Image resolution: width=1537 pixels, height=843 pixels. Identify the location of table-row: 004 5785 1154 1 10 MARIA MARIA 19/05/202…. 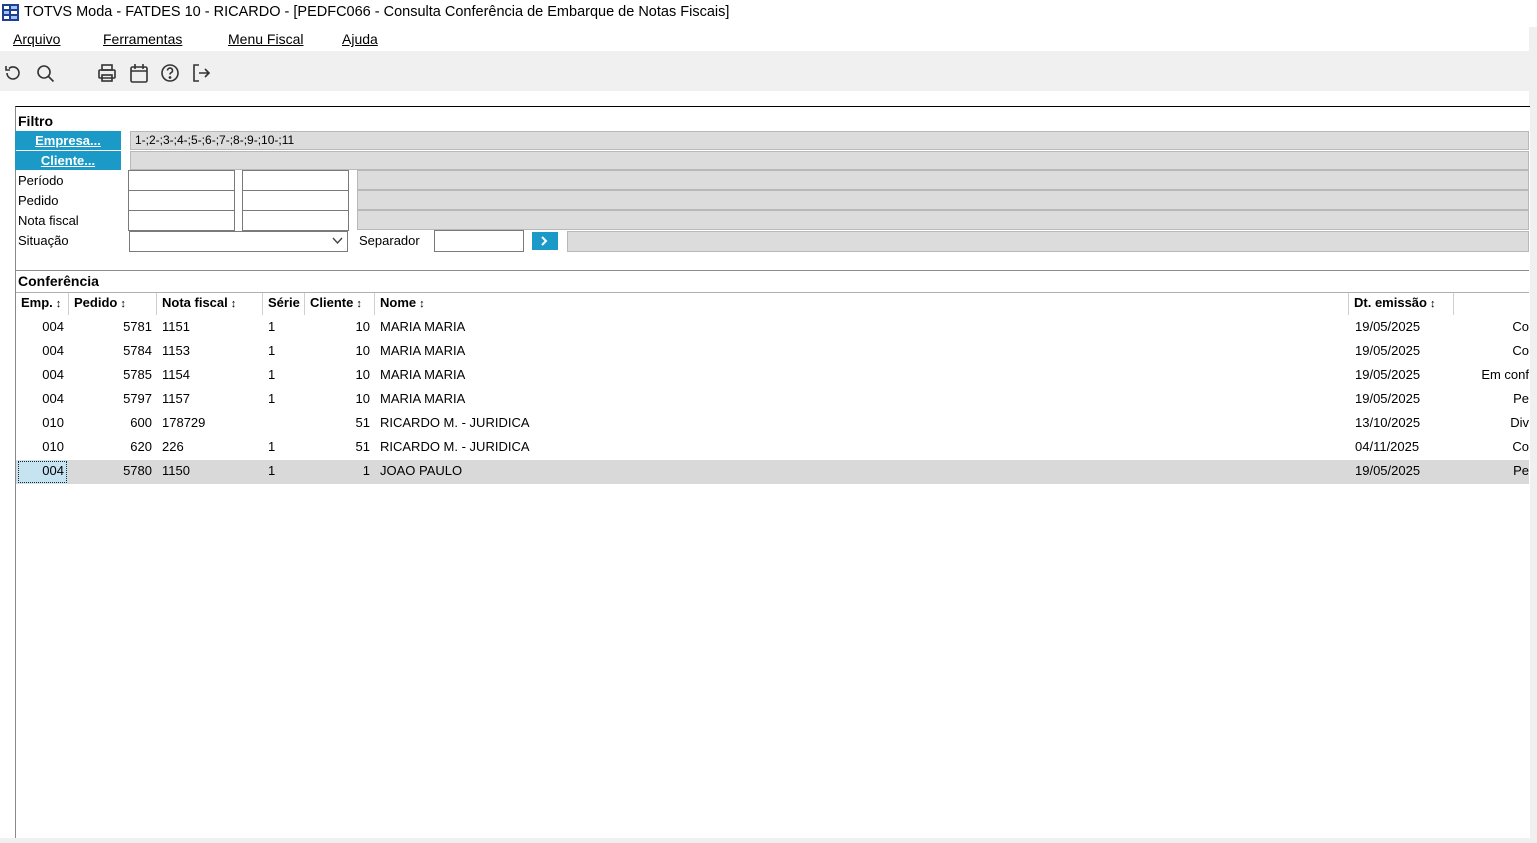
(772, 376).